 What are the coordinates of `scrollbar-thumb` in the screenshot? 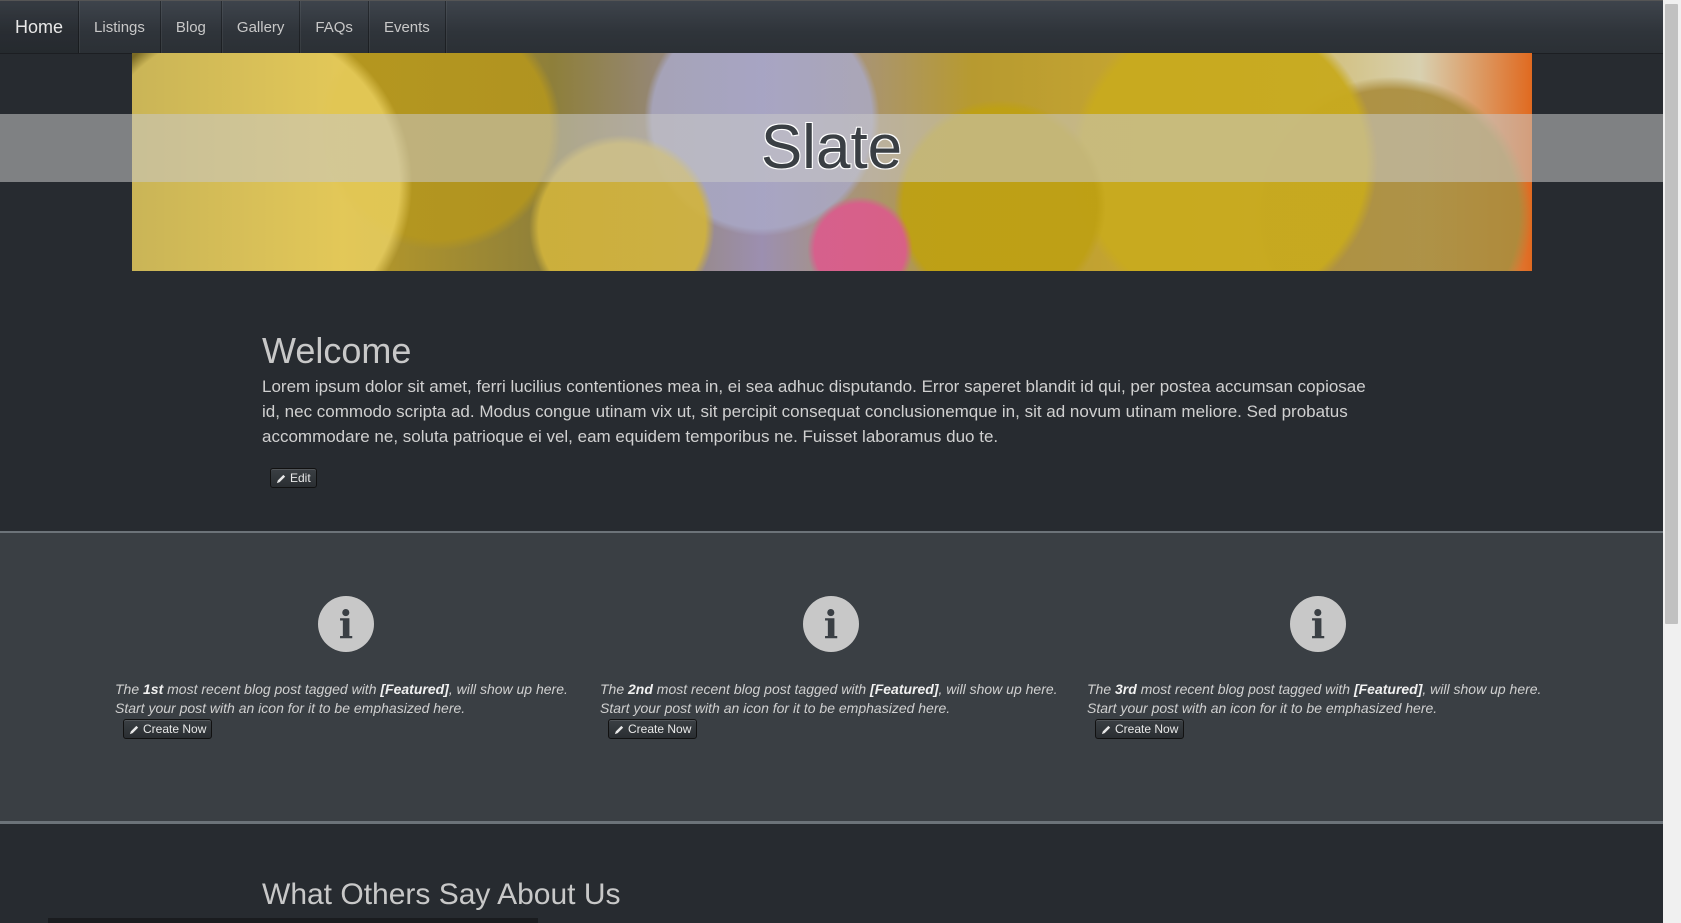 It's located at (1671, 314).